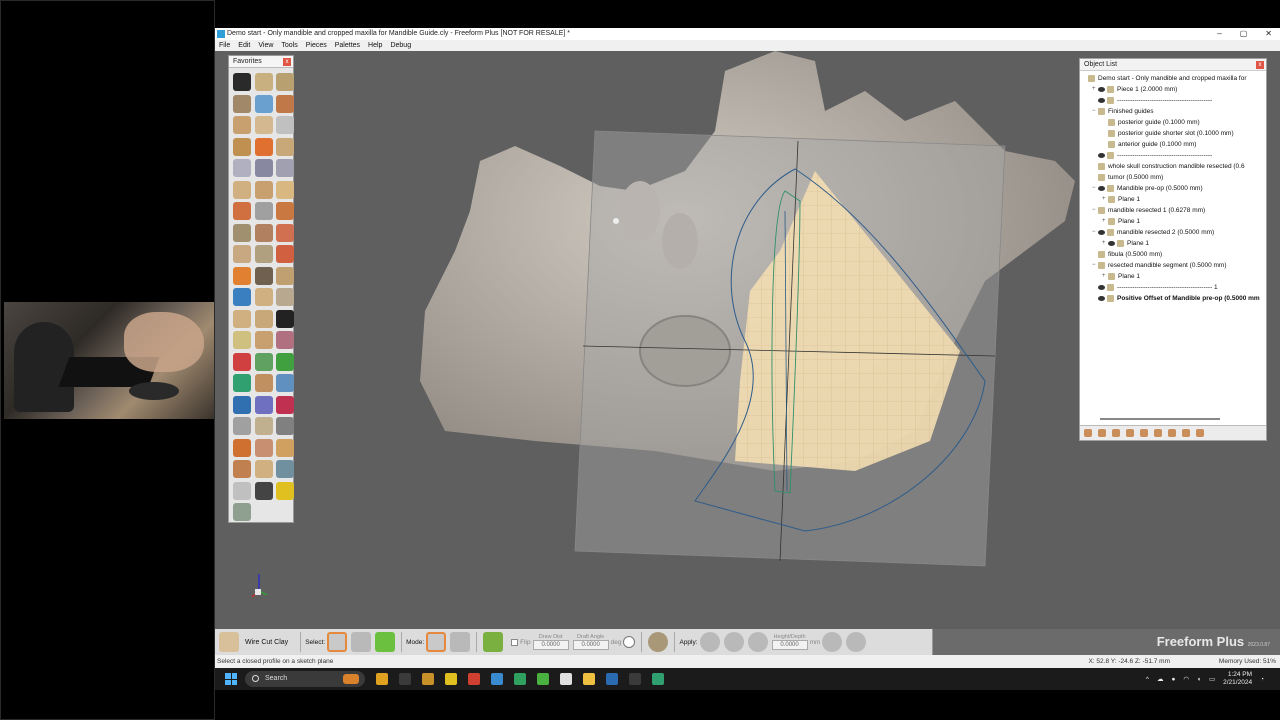 The height and width of the screenshot is (720, 1280). Describe the element at coordinates (757, 642) in the screenshot. I see `apply-emboss-button` at that location.